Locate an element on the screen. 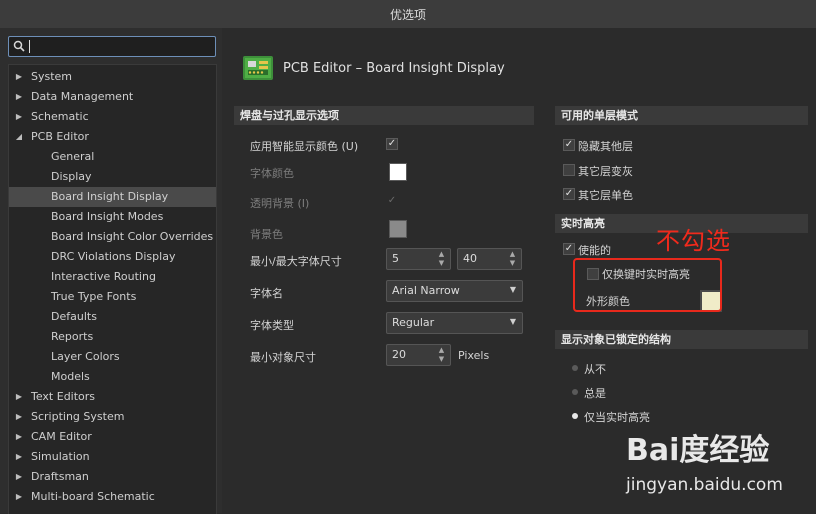  tree-item-multi-board-schematic: ▶ Multi-board Schematic is located at coordinates (112, 497).